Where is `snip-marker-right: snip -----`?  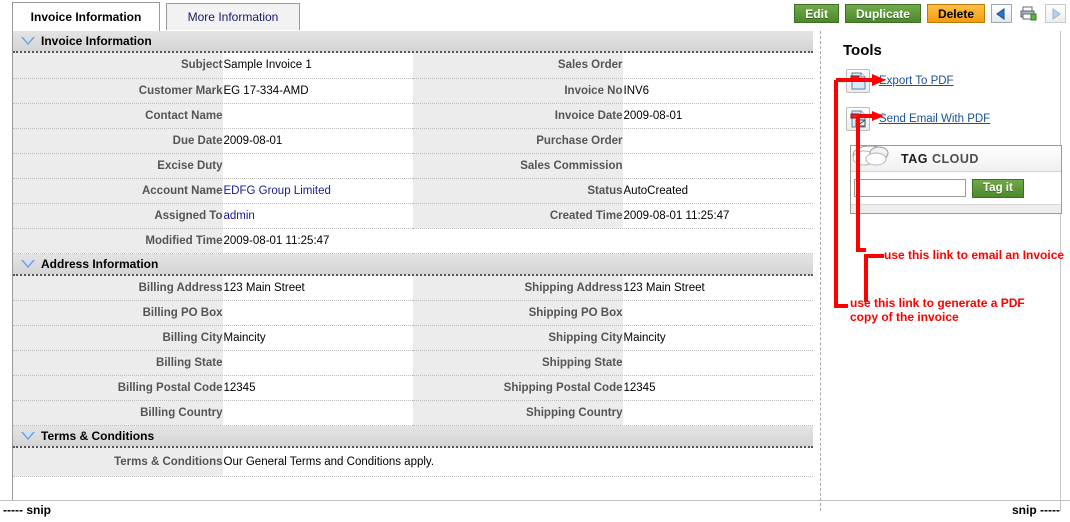
snip-marker-right: snip ----- is located at coordinates (1036, 510).